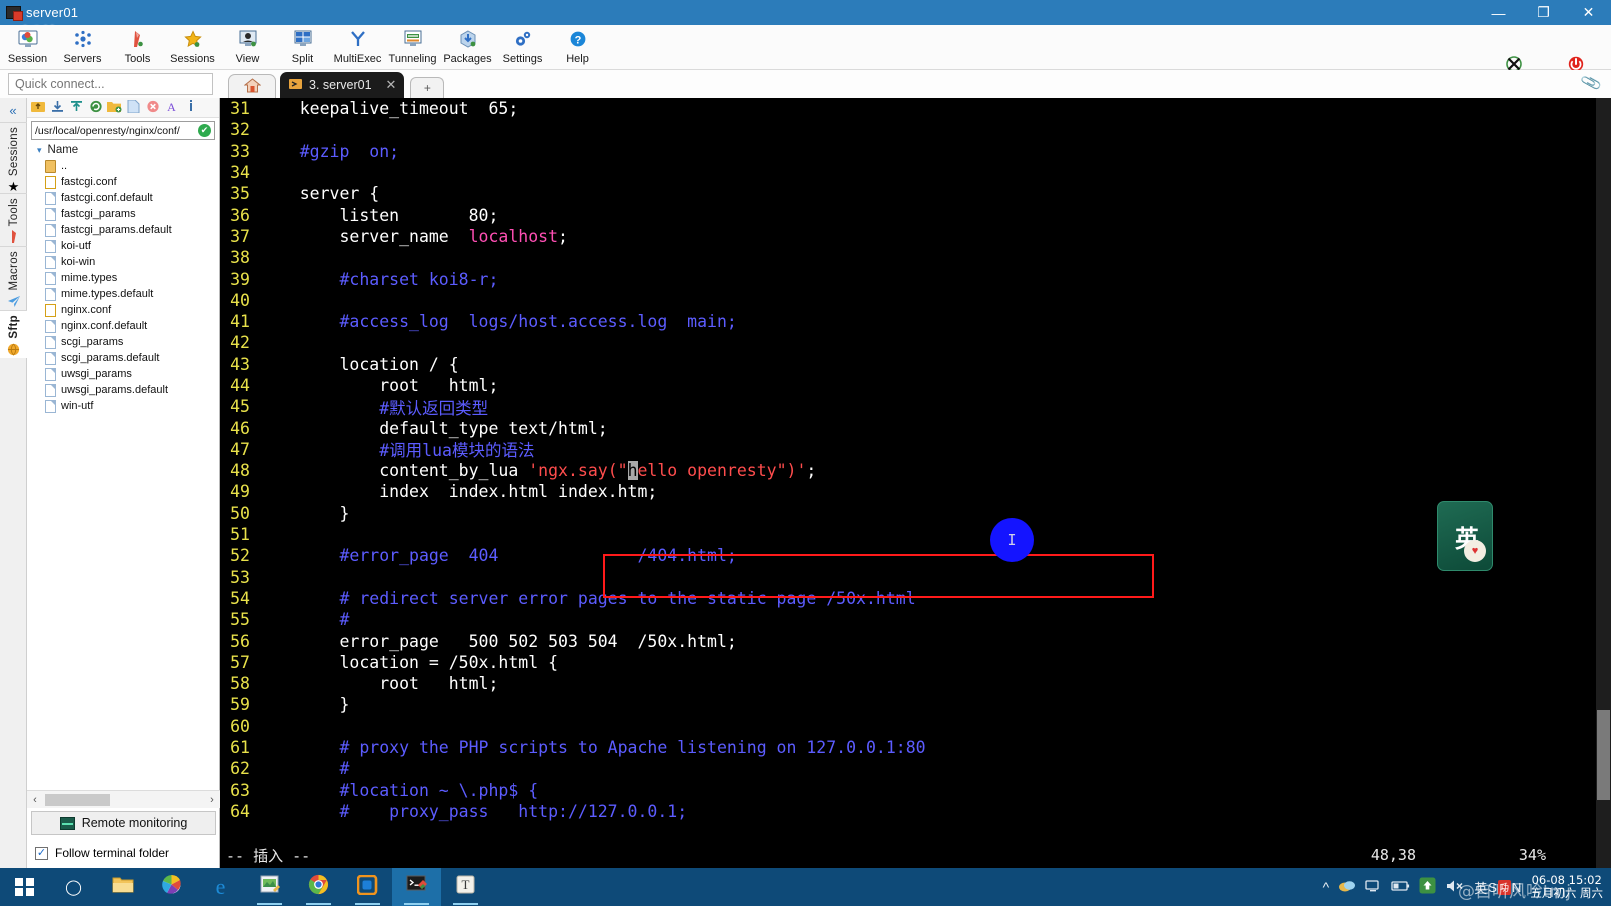 This screenshot has width=1611, height=906. I want to click on list-item: fastcgi_params, so click(123, 214).